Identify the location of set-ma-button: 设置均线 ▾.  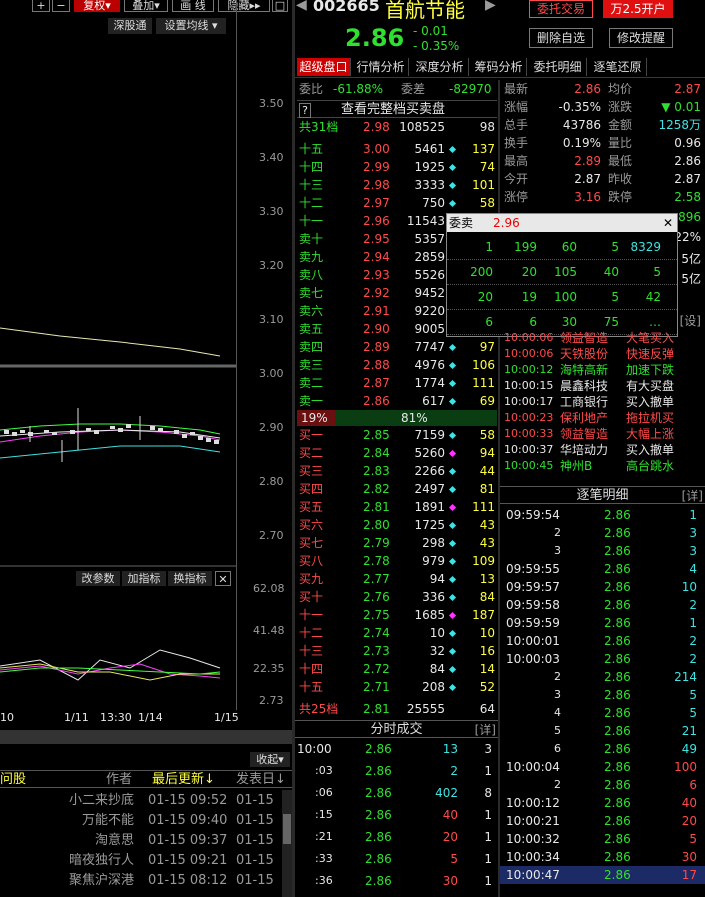
(191, 26).